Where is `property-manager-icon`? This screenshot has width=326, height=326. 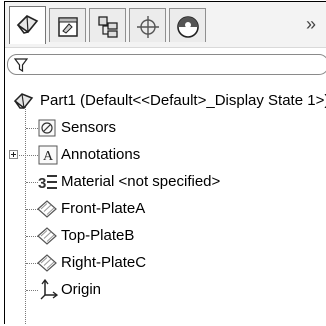
property-manager-icon is located at coordinates (68, 27).